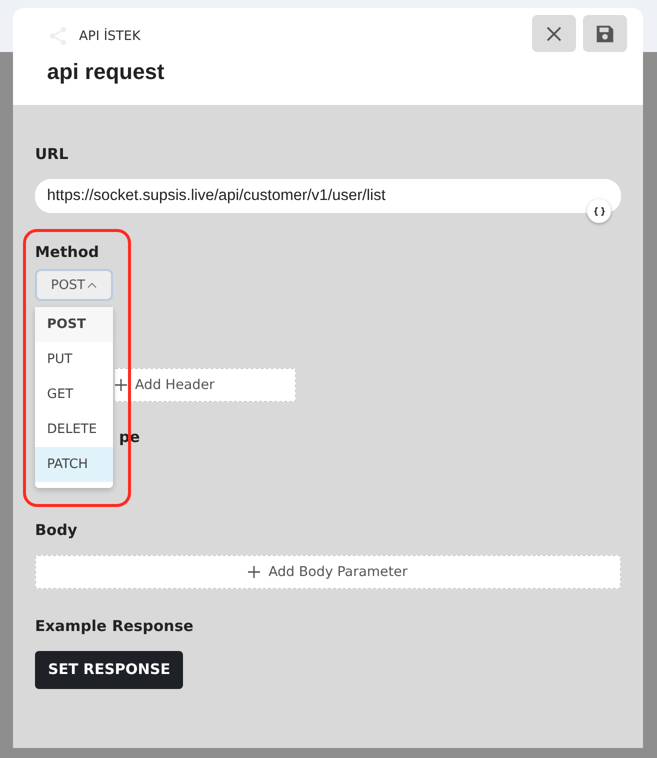 Image resolution: width=657 pixels, height=758 pixels. What do you see at coordinates (109, 36) in the screenshot?
I see `node-type-label: API İSTEK` at bounding box center [109, 36].